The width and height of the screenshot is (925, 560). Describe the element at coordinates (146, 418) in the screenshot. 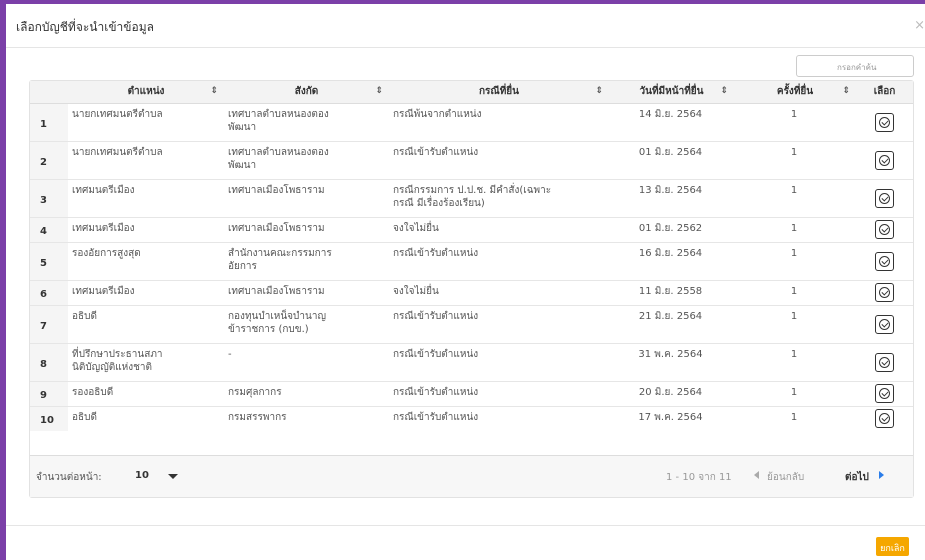

I see `cell-position: อธิบดี` at that location.